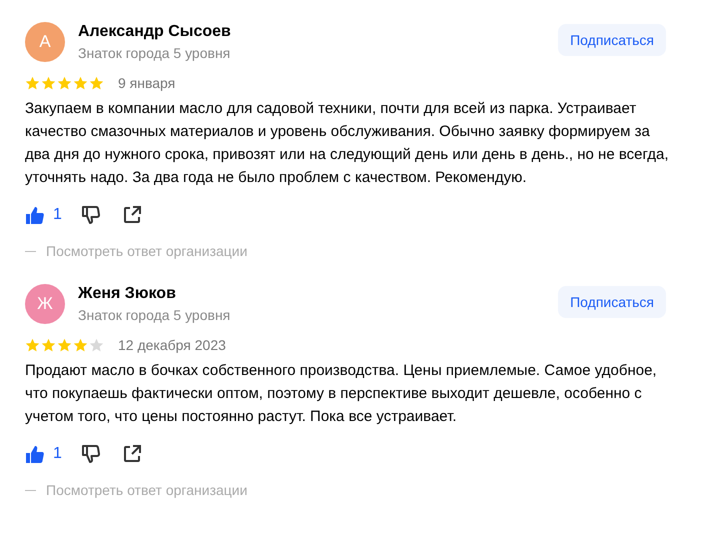  Describe the element at coordinates (312, 294) in the screenshot. I see `reviewer-name: Женя Зюков` at that location.